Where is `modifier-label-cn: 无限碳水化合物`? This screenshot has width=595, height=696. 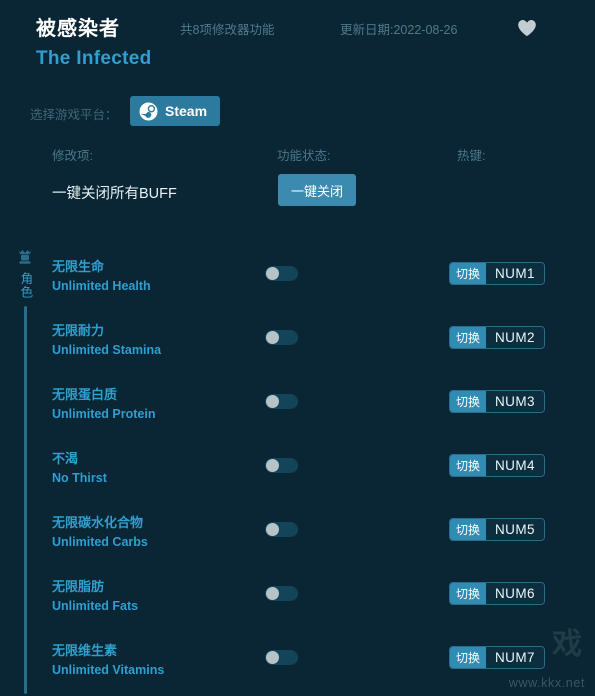 modifier-label-cn: 无限碳水化合物 is located at coordinates (98, 522).